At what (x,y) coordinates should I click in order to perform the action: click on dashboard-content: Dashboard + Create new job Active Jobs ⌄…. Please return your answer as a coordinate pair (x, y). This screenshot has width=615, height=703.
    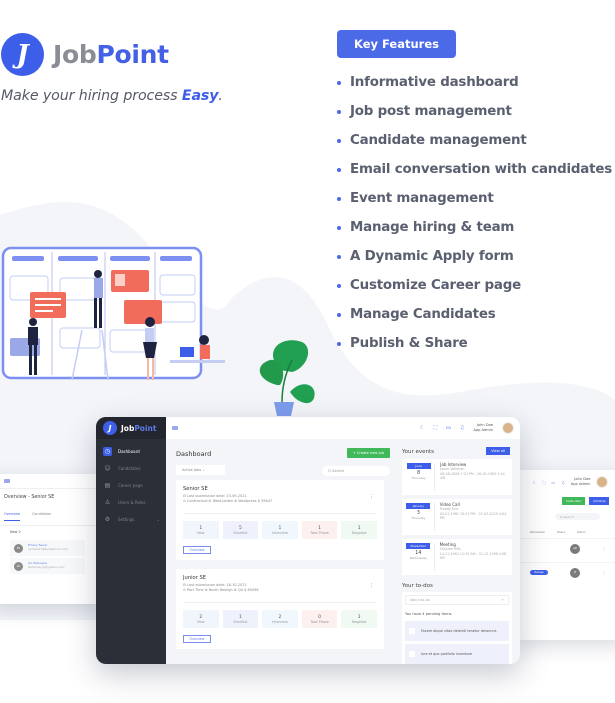
    Looking at the image, I should click on (280, 551).